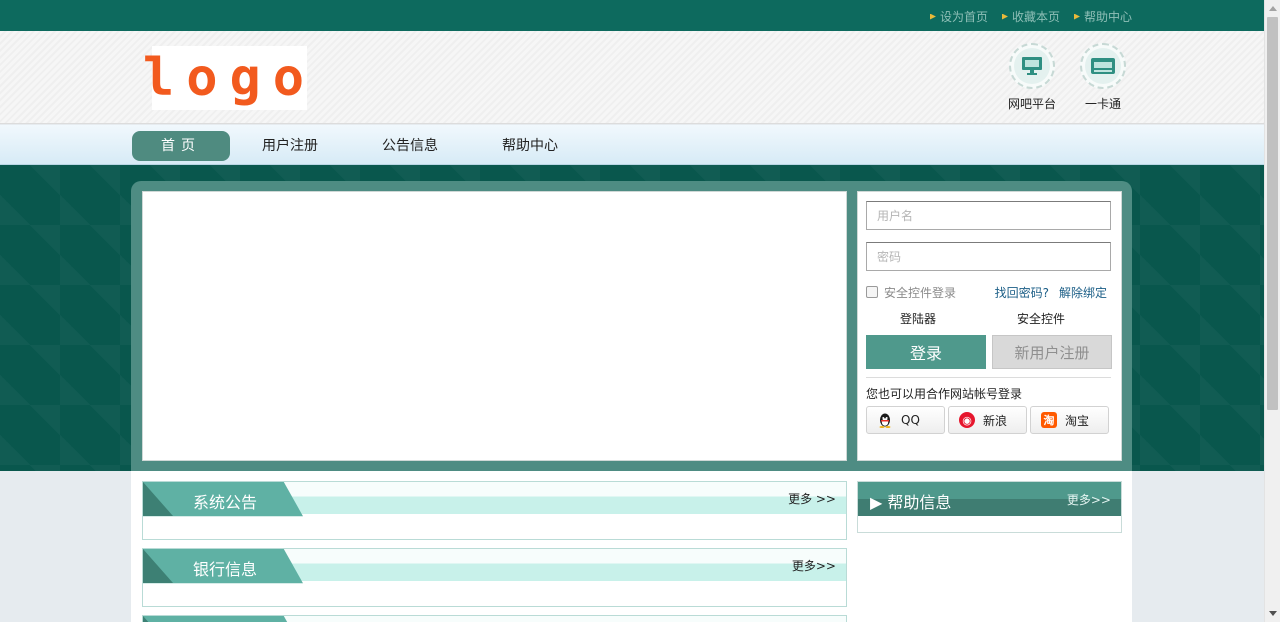 The image size is (1280, 622). I want to click on nav-help-center: 帮助中心, so click(530, 146).